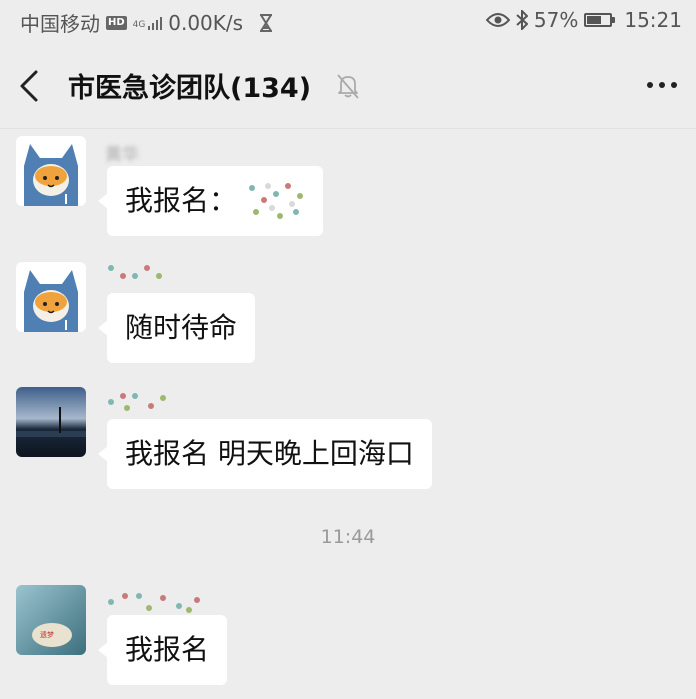  What do you see at coordinates (266, 22) in the screenshot?
I see `hourglass-icon` at bounding box center [266, 22].